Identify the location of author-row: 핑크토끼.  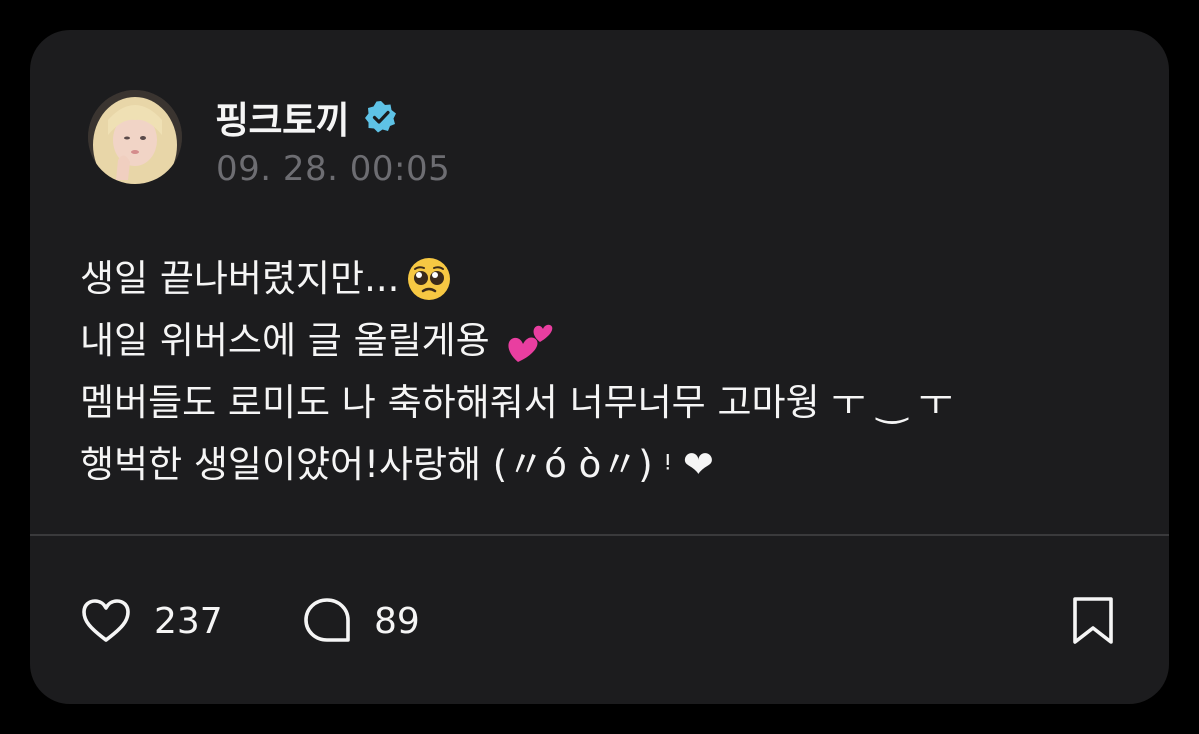
(307, 117).